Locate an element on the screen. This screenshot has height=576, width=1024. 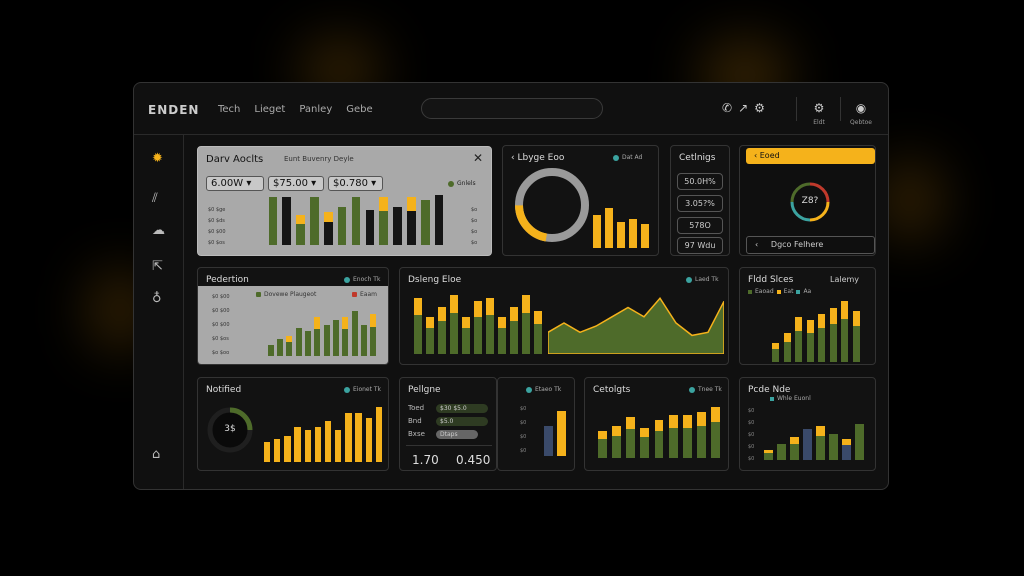
primary-button: ‹ Eoed is located at coordinates (810, 156).